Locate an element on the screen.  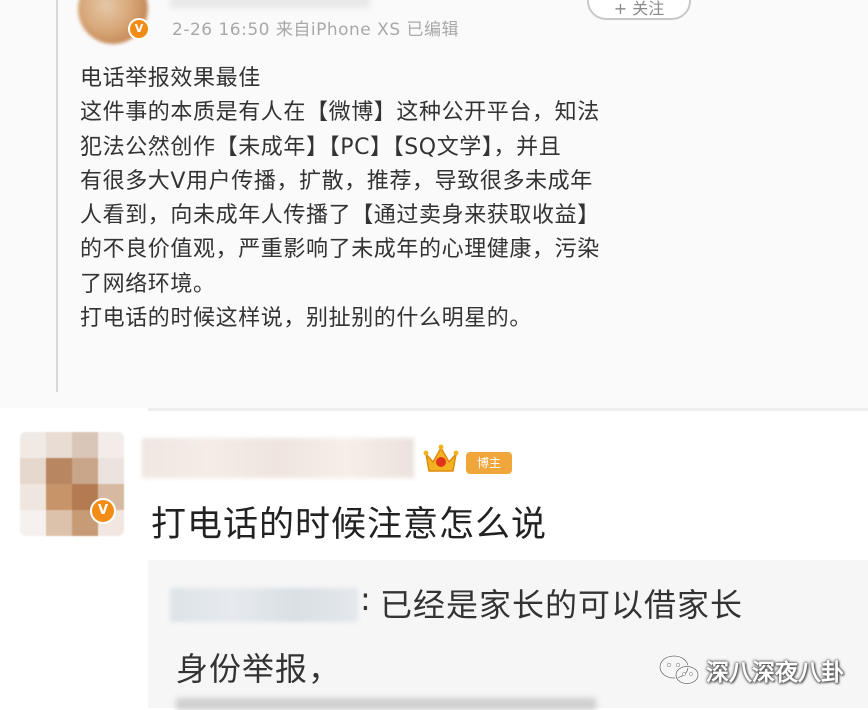
follow-button: + 关注 is located at coordinates (639, 10).